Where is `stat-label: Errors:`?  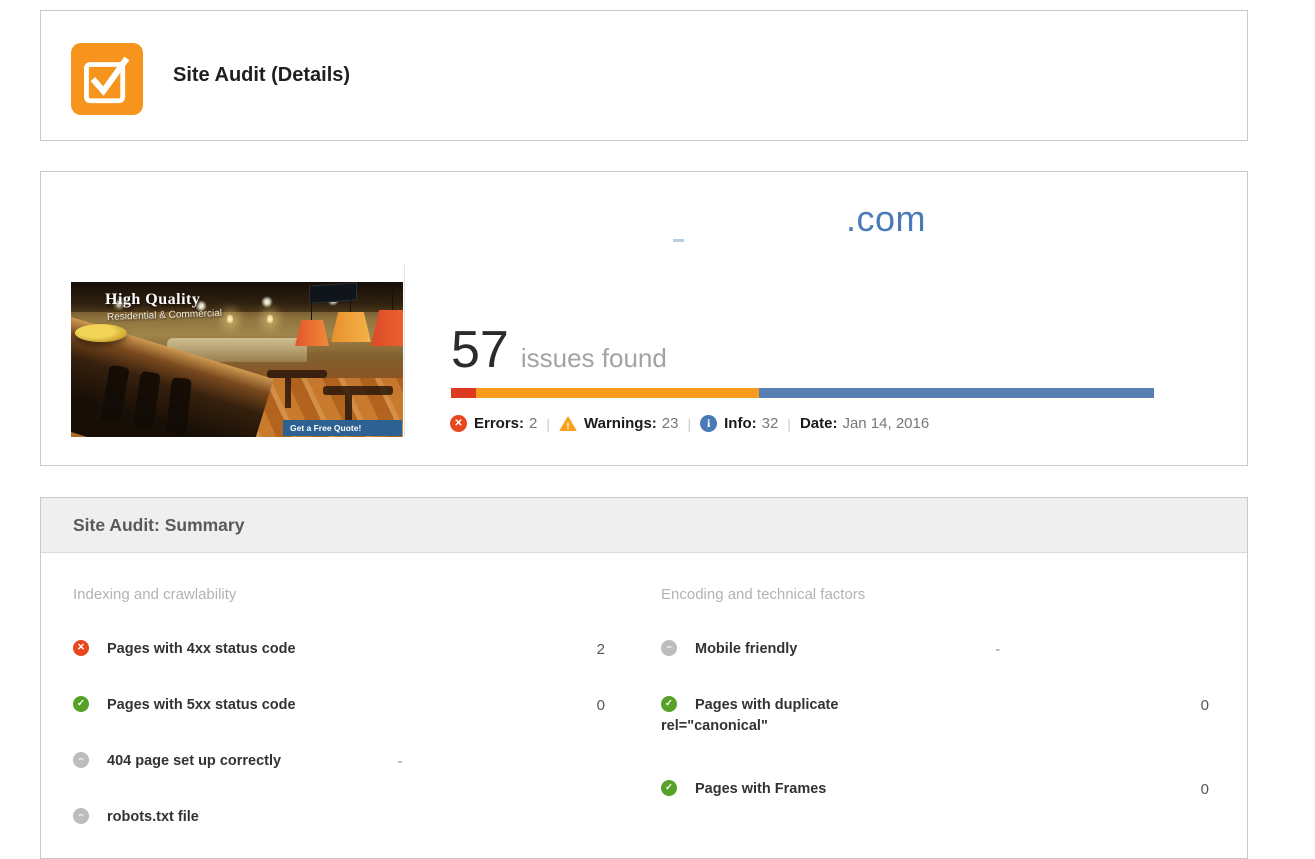
stat-label: Errors: is located at coordinates (499, 423).